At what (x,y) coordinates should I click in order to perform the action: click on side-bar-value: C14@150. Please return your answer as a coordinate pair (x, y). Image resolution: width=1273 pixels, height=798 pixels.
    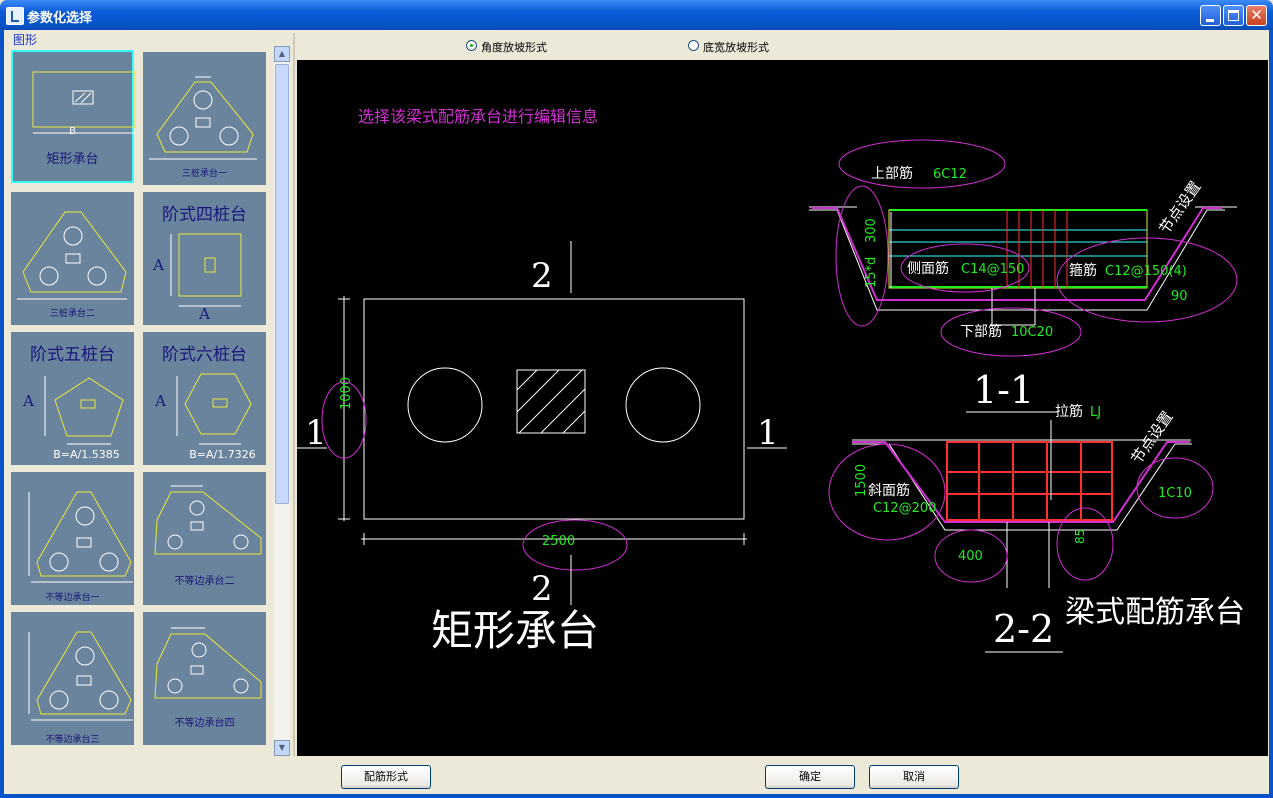
    Looking at the image, I should click on (992, 269).